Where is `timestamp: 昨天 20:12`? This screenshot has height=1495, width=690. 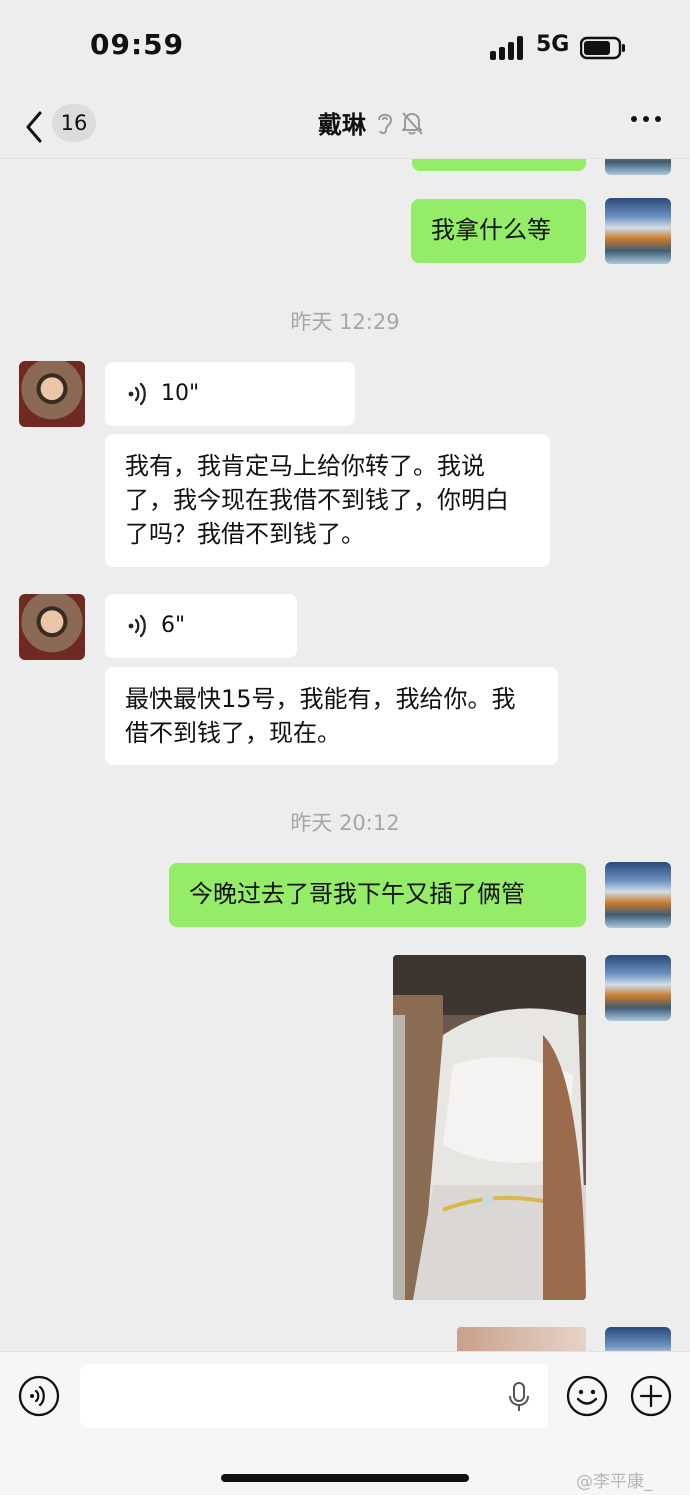
timestamp: 昨天 20:12 is located at coordinates (345, 823).